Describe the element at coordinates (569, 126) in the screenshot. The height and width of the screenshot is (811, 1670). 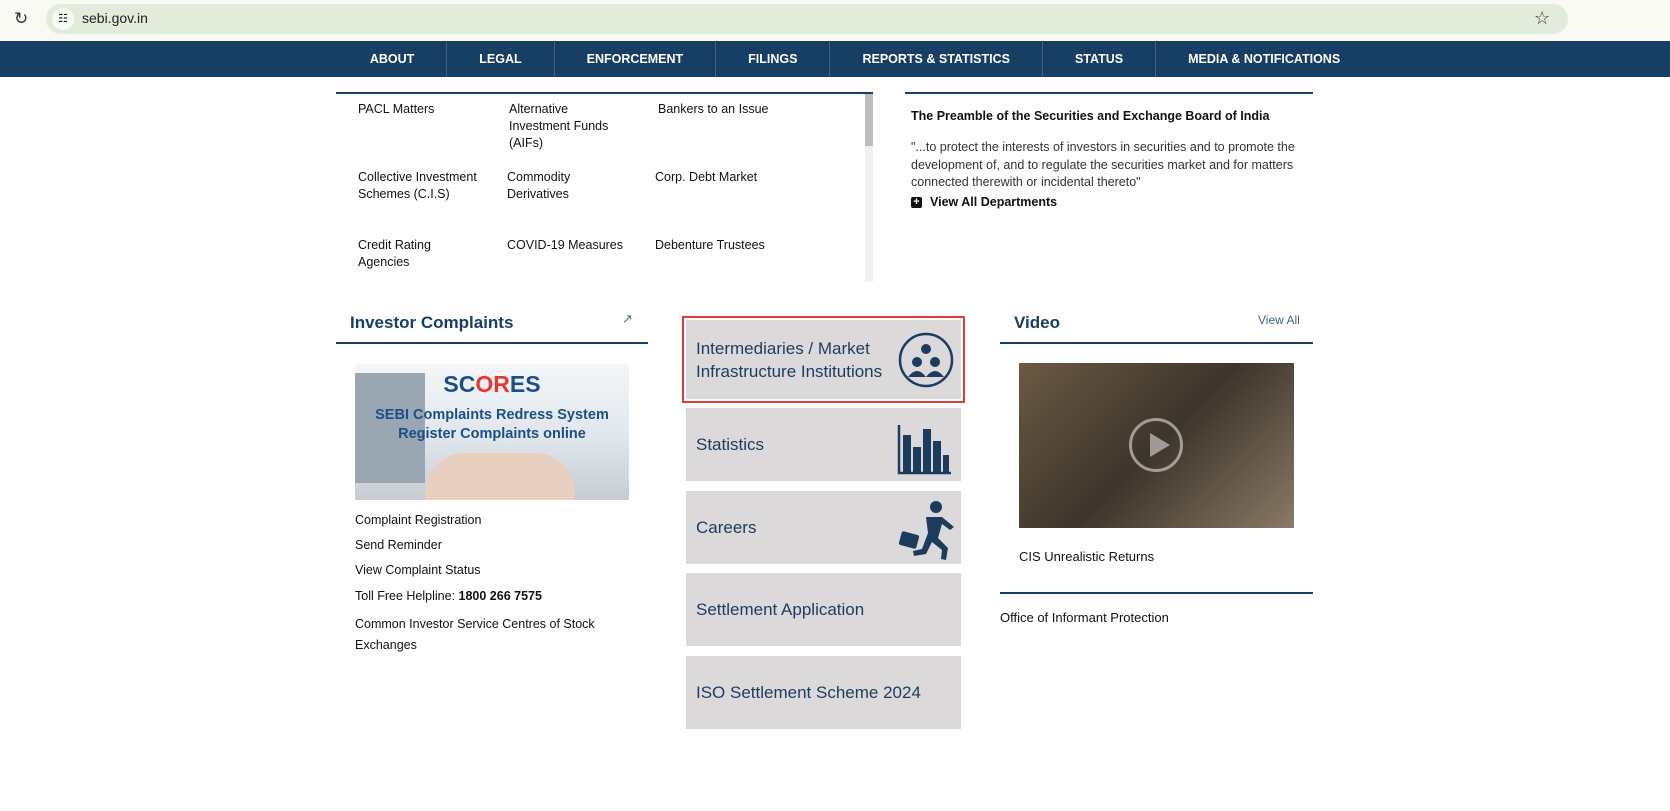
I see `dept-link: Alternative Investment Funds (AIFs)` at that location.